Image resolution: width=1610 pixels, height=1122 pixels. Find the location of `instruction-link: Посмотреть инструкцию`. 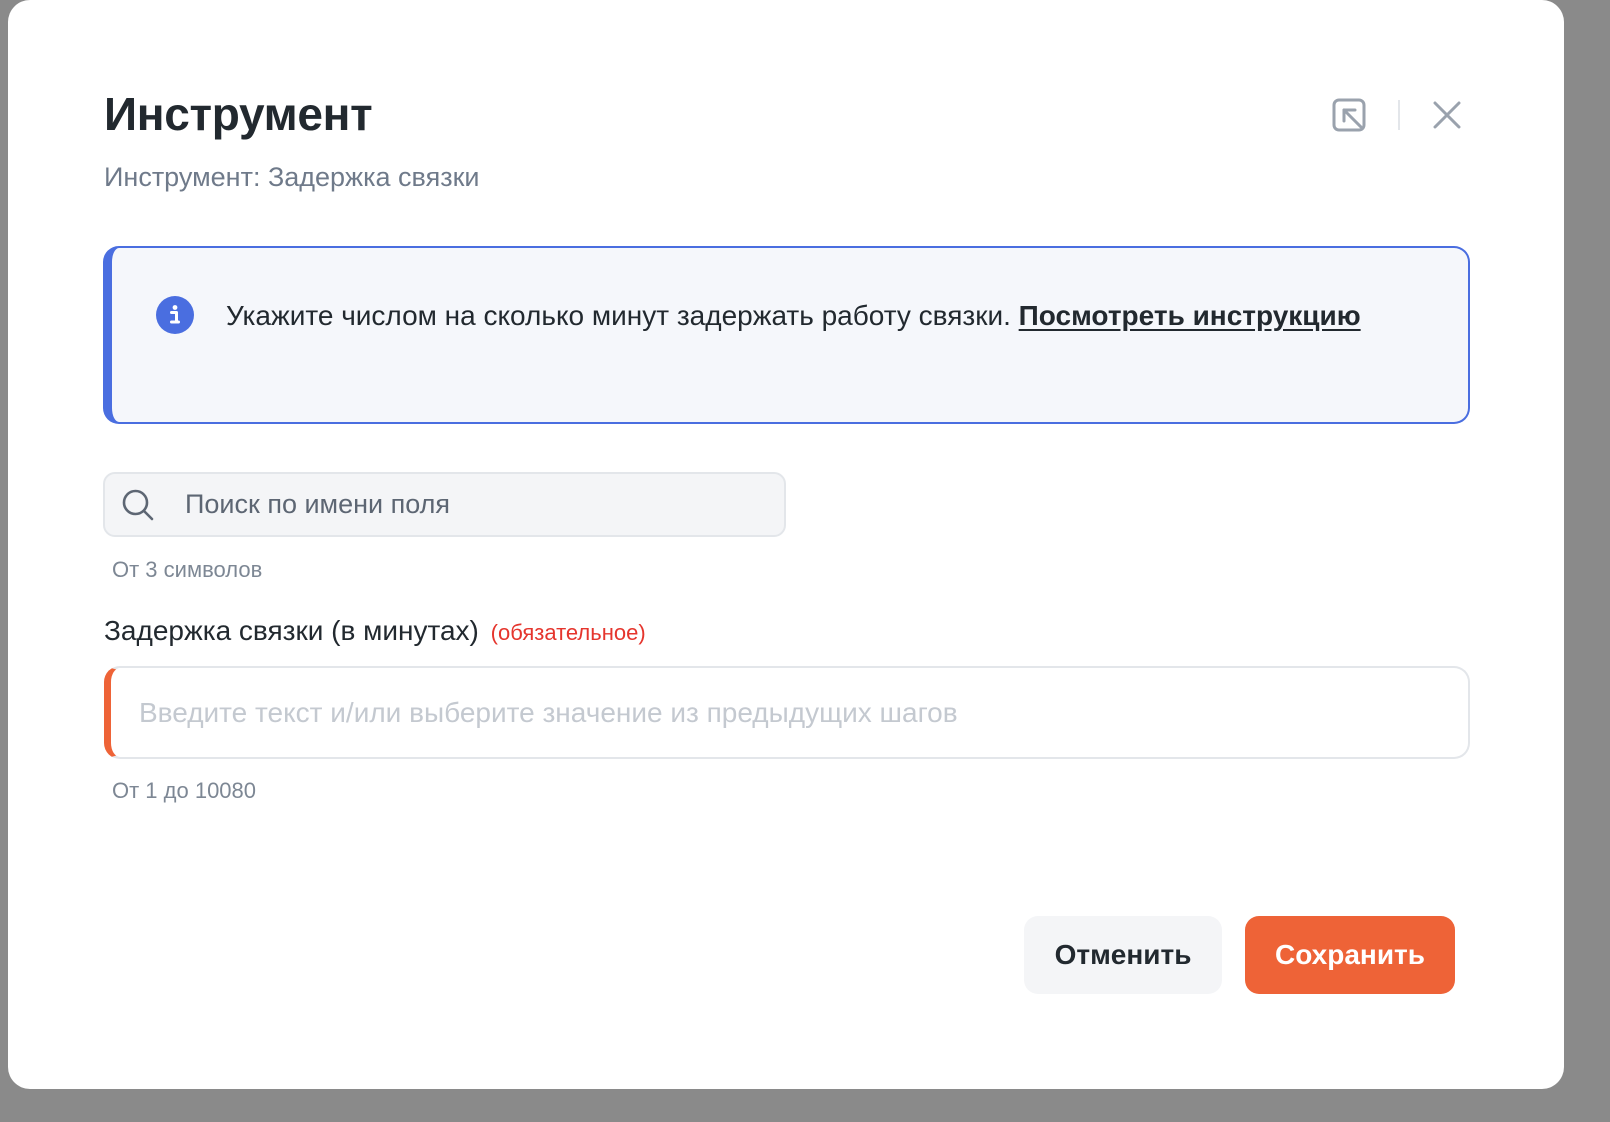

instruction-link: Посмотреть инструкцию is located at coordinates (1190, 315).